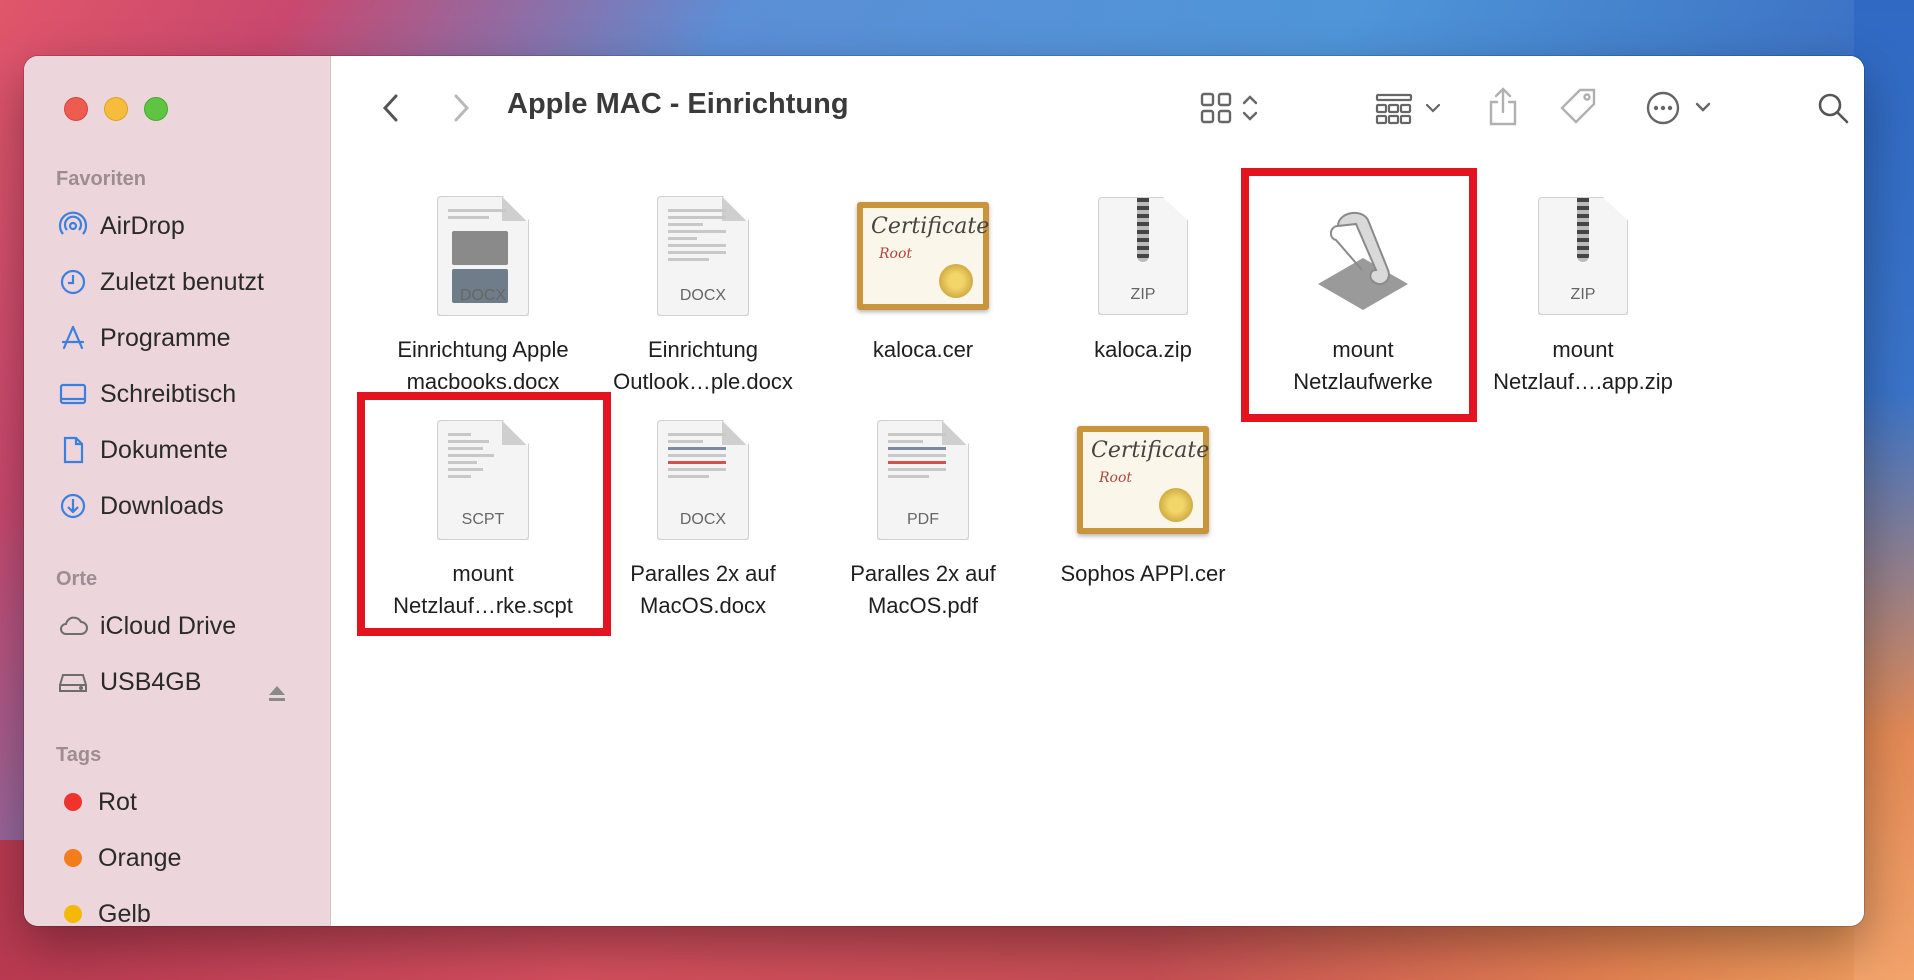  I want to click on sidebar-item-applications: Programme, so click(191, 338).